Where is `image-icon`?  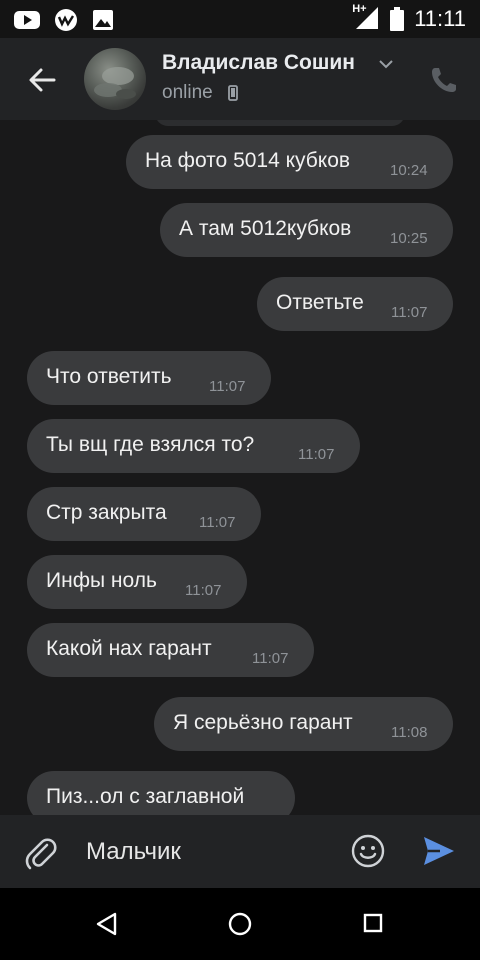
image-icon is located at coordinates (103, 20).